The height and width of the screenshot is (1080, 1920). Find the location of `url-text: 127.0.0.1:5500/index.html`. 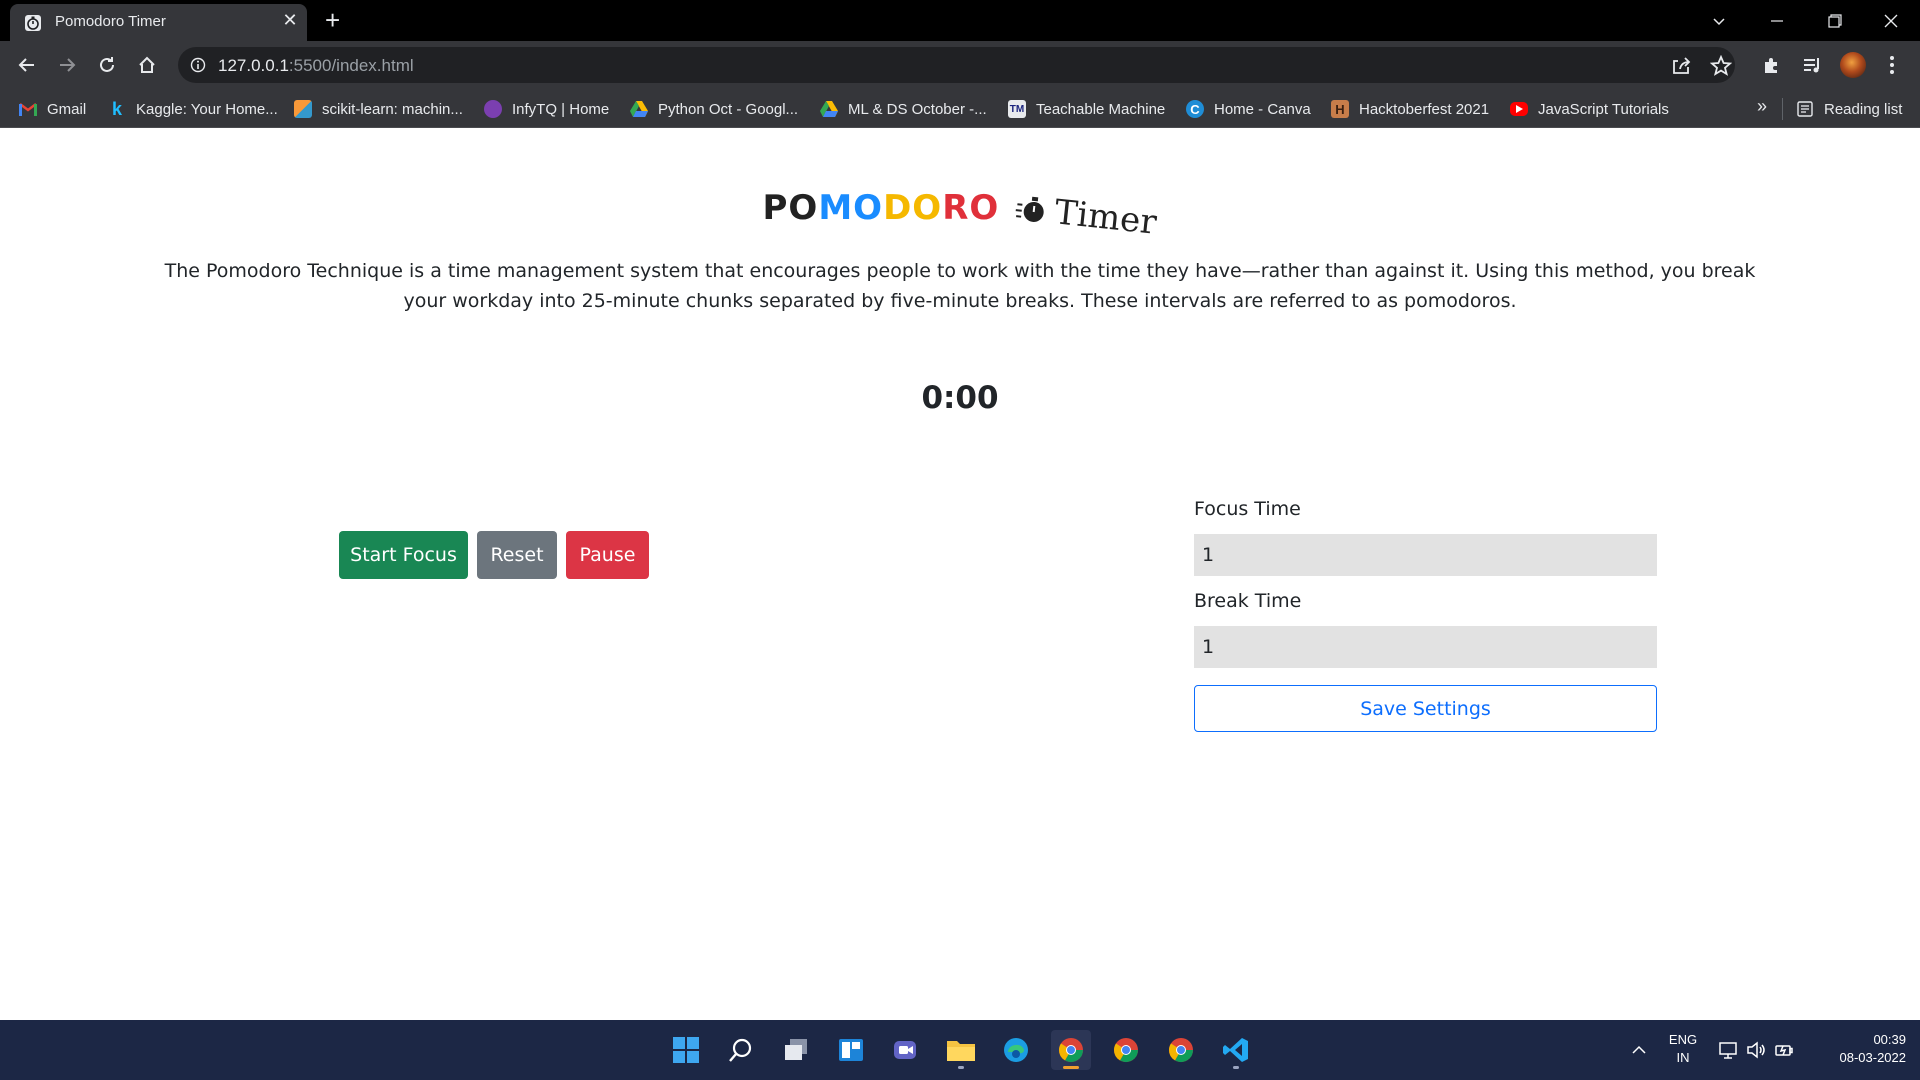

url-text: 127.0.0.1:5500/index.html is located at coordinates (316, 66).